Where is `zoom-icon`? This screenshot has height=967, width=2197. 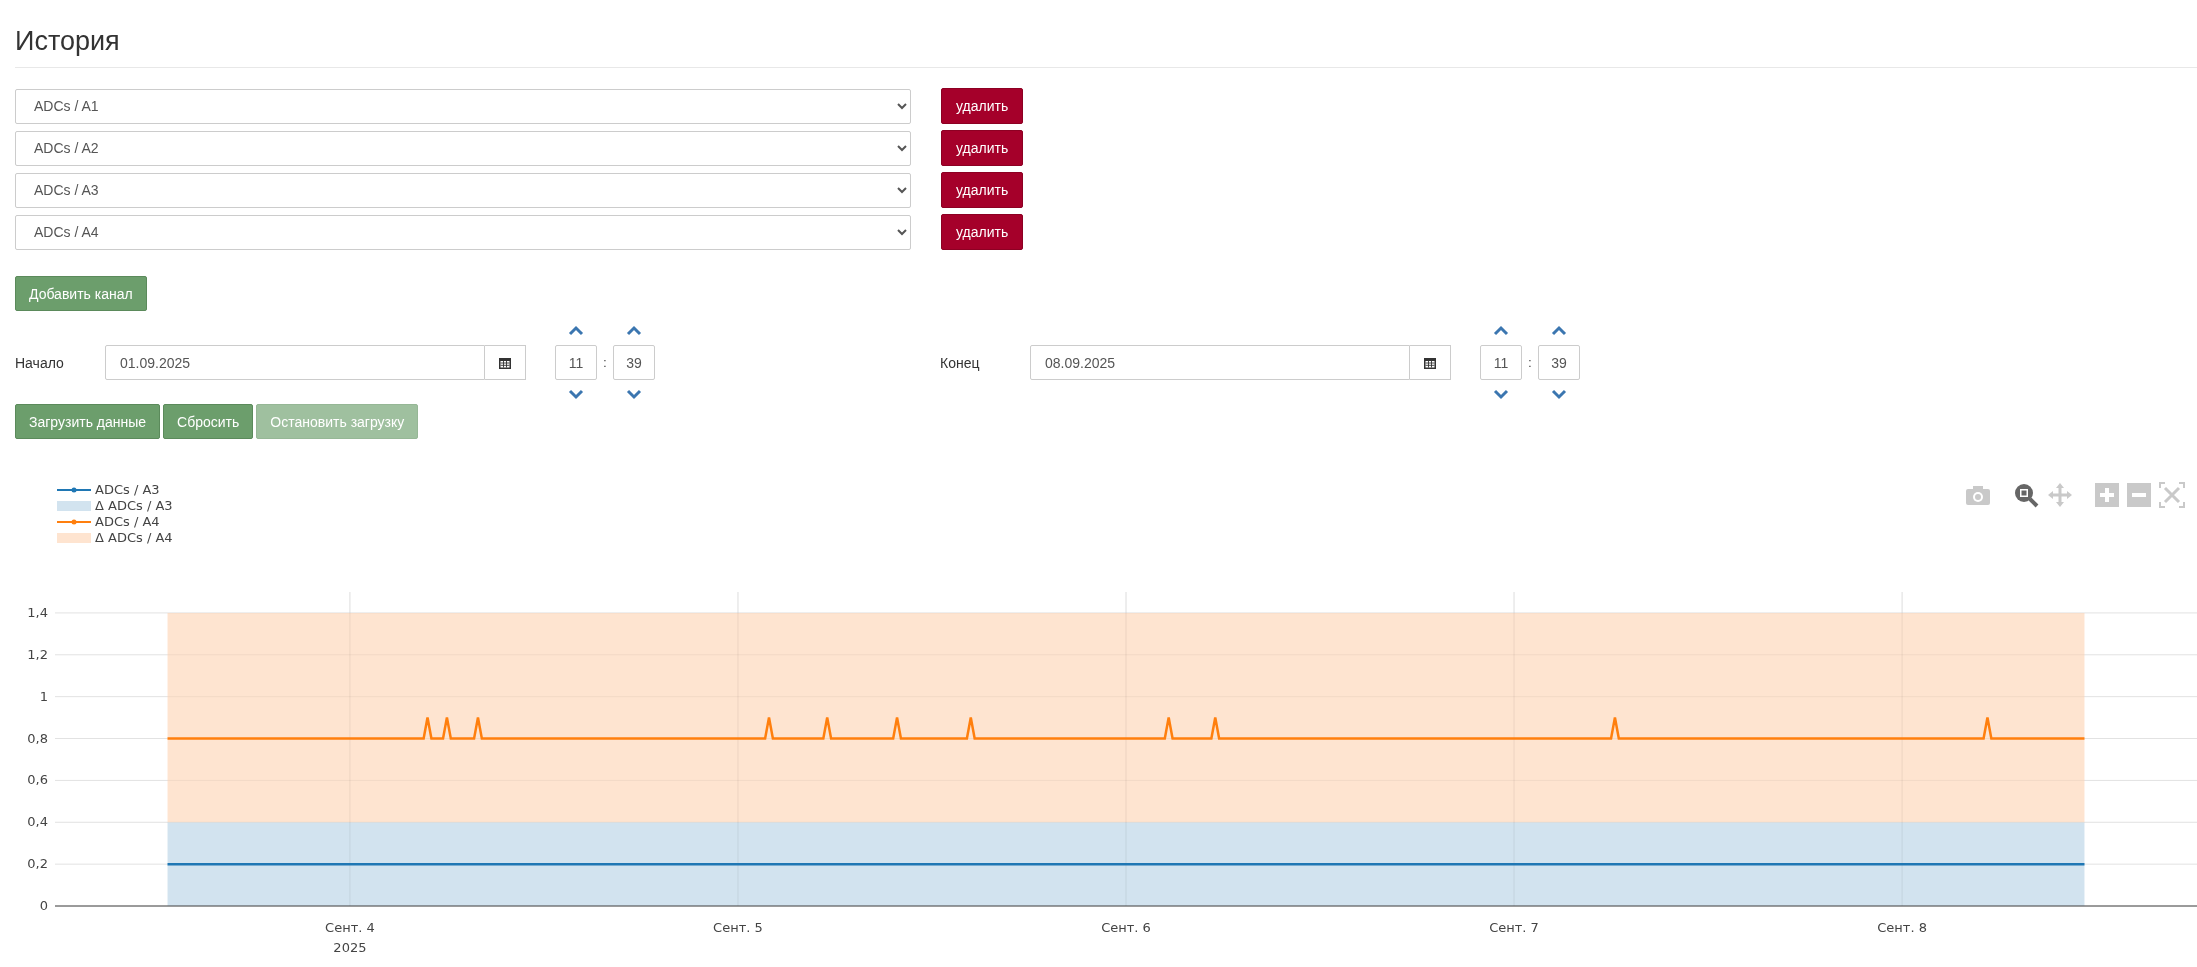 zoom-icon is located at coordinates (2026, 495).